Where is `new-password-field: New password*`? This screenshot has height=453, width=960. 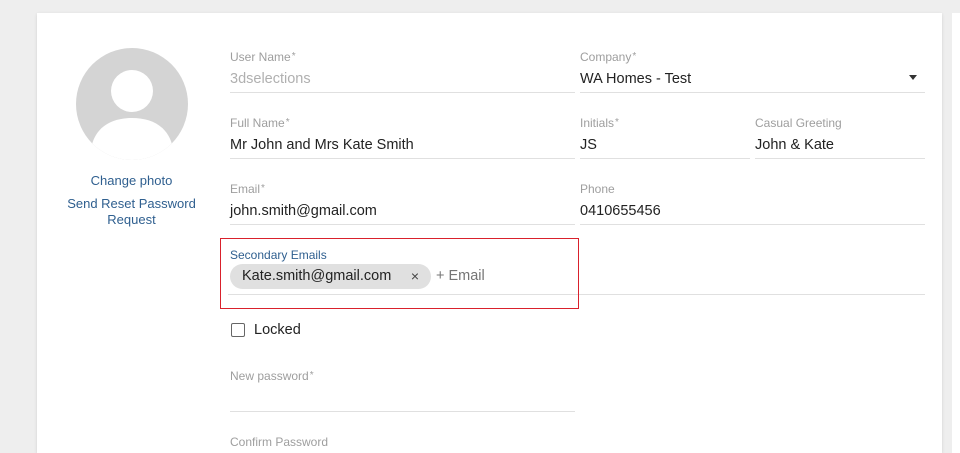 new-password-field: New password* is located at coordinates (402, 390).